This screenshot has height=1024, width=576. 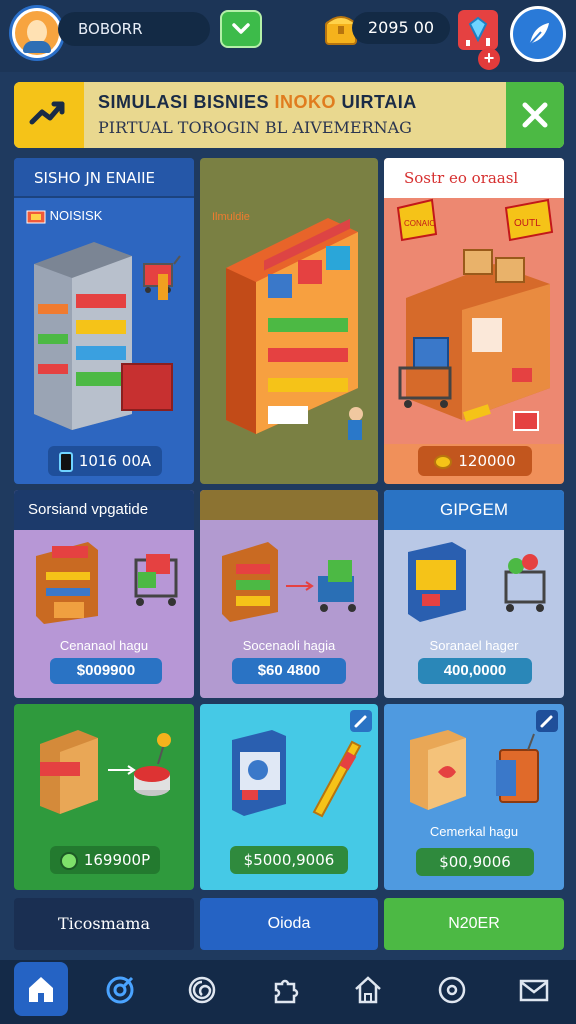 I want to click on card-2-sign: Ilmuldie, so click(x=231, y=217).